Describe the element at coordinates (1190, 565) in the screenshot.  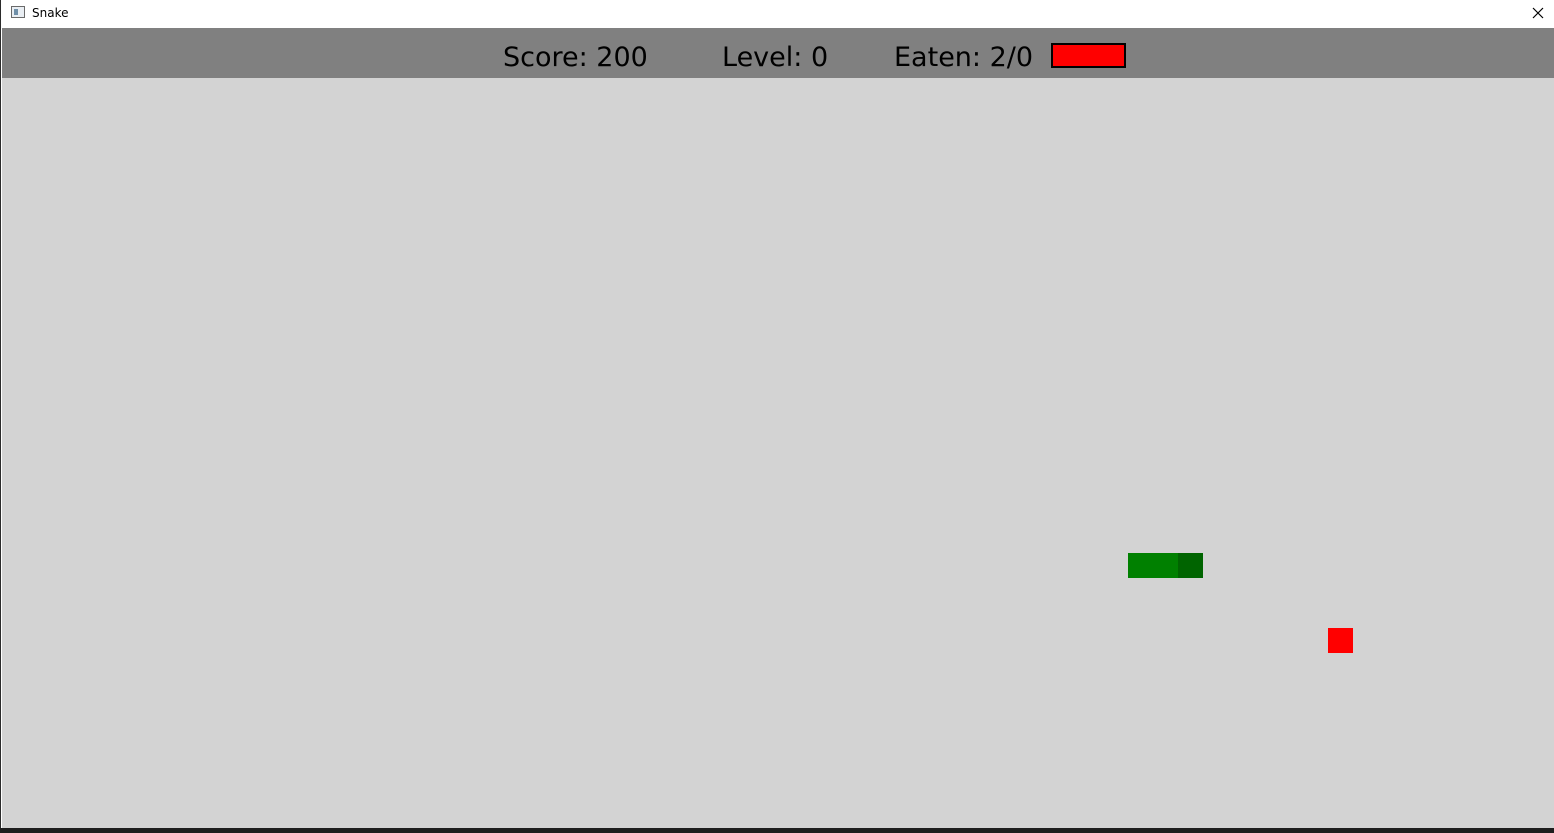
I see `snake-head` at that location.